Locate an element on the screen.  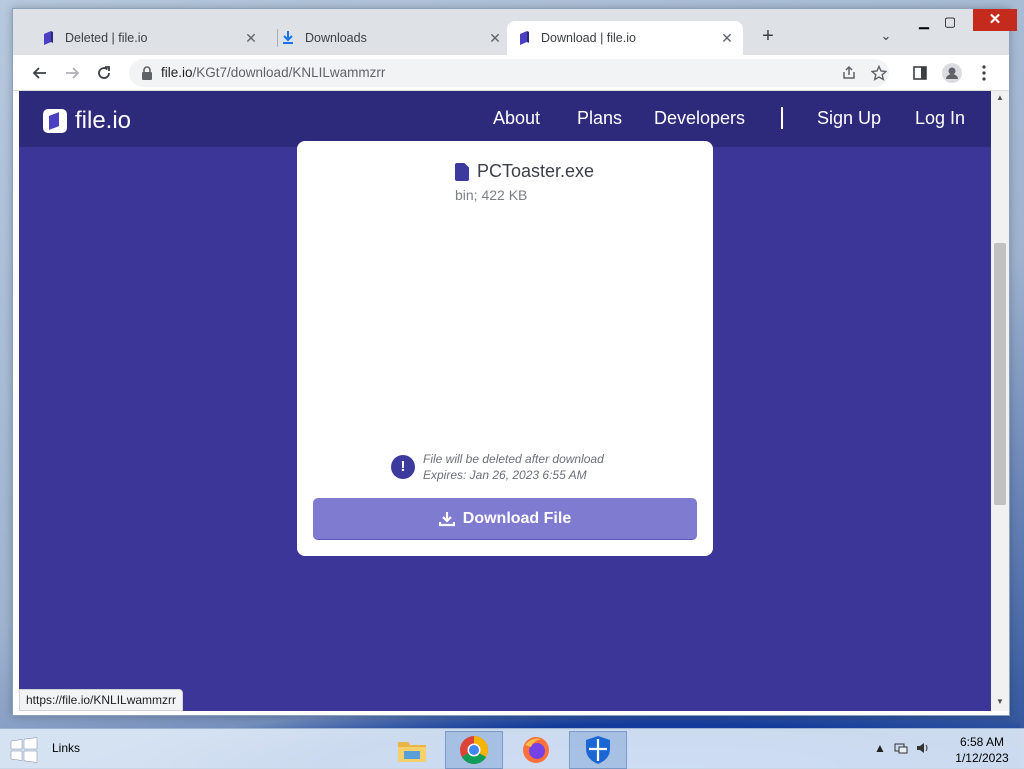
file-name-row: PCToaster.exe is located at coordinates (524, 171).